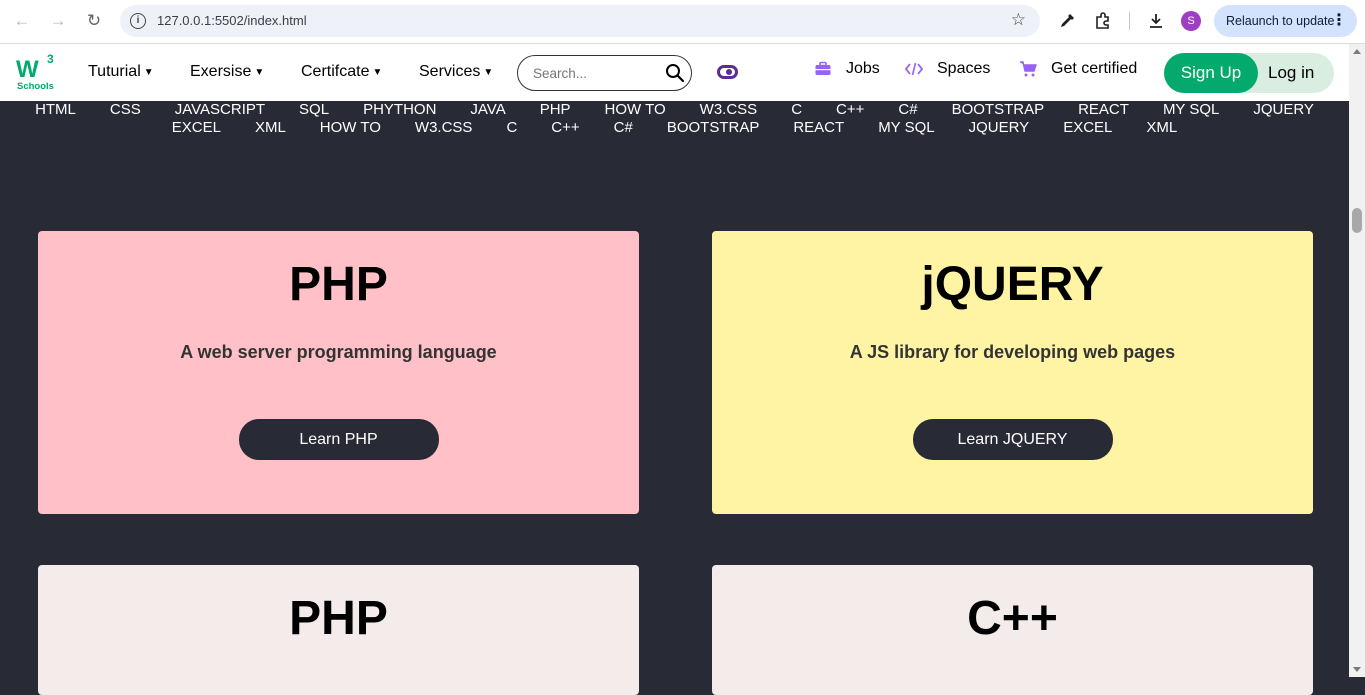 The width and height of the screenshot is (1365, 695). What do you see at coordinates (138, 21) in the screenshot?
I see `site-info-icon: i` at bounding box center [138, 21].